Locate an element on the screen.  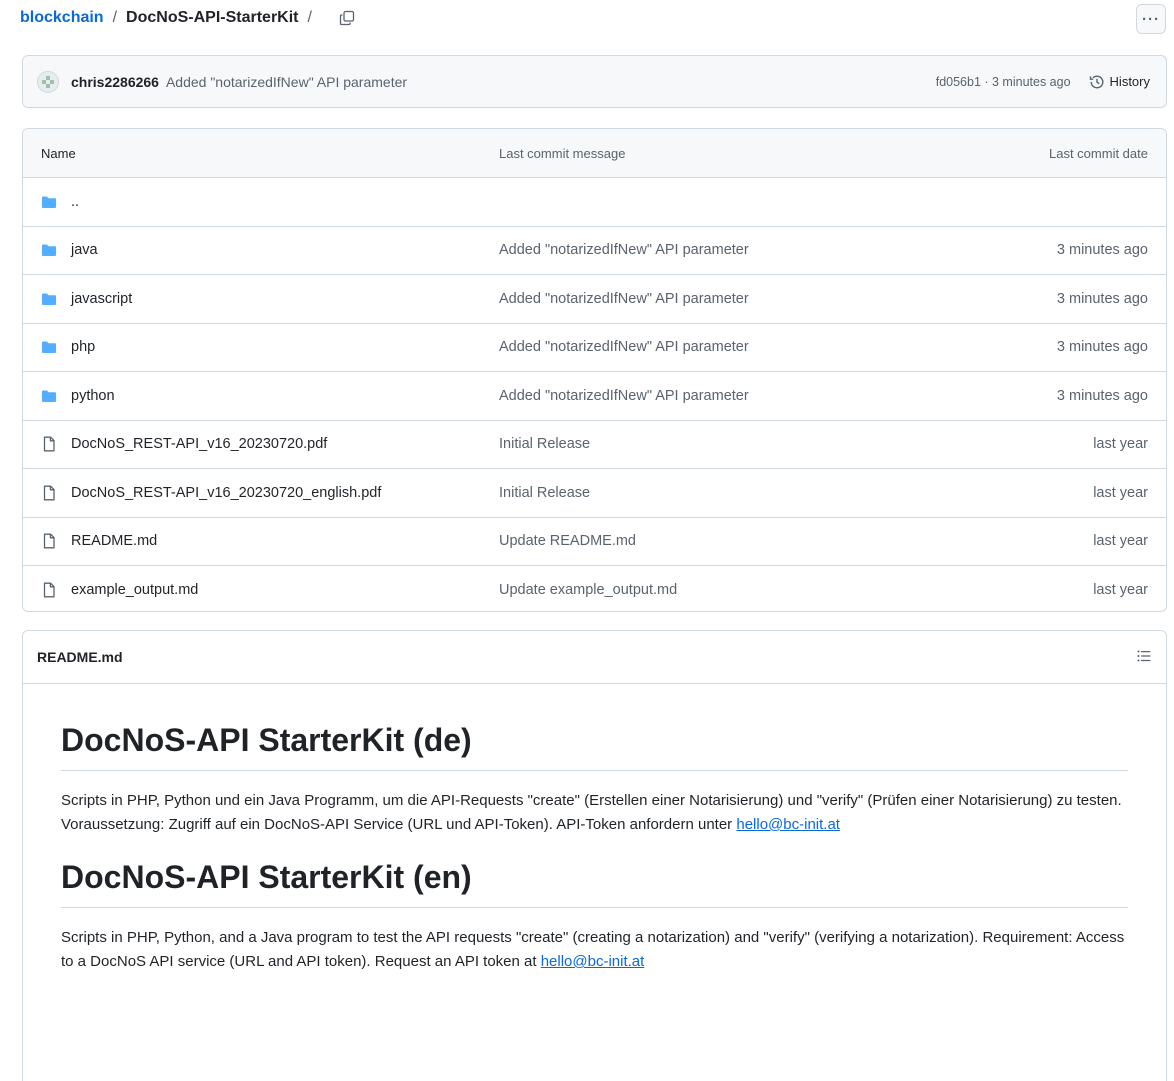
commit-sha-link: fd056b1 · 3 minutes ago is located at coordinates (1003, 82).